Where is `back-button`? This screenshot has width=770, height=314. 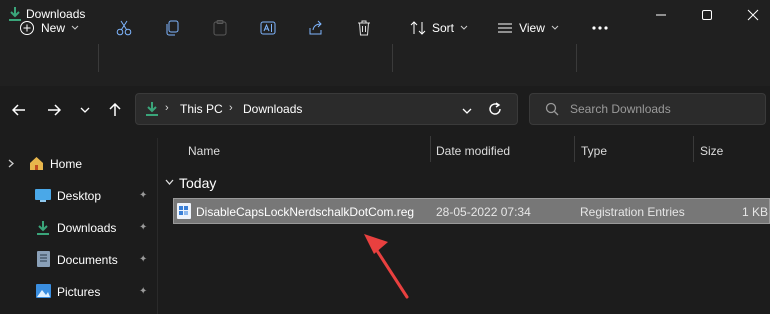
back-button is located at coordinates (19, 110).